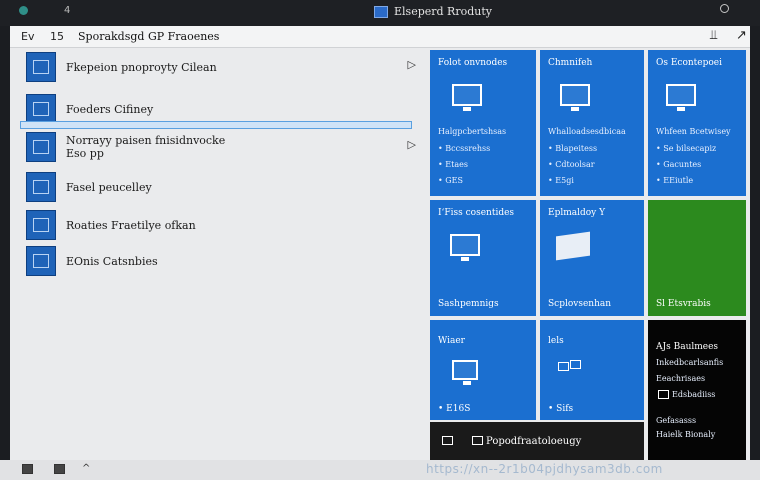  Describe the element at coordinates (577, 213) in the screenshot. I see `tile-title: Eplmaldoy Y` at that location.